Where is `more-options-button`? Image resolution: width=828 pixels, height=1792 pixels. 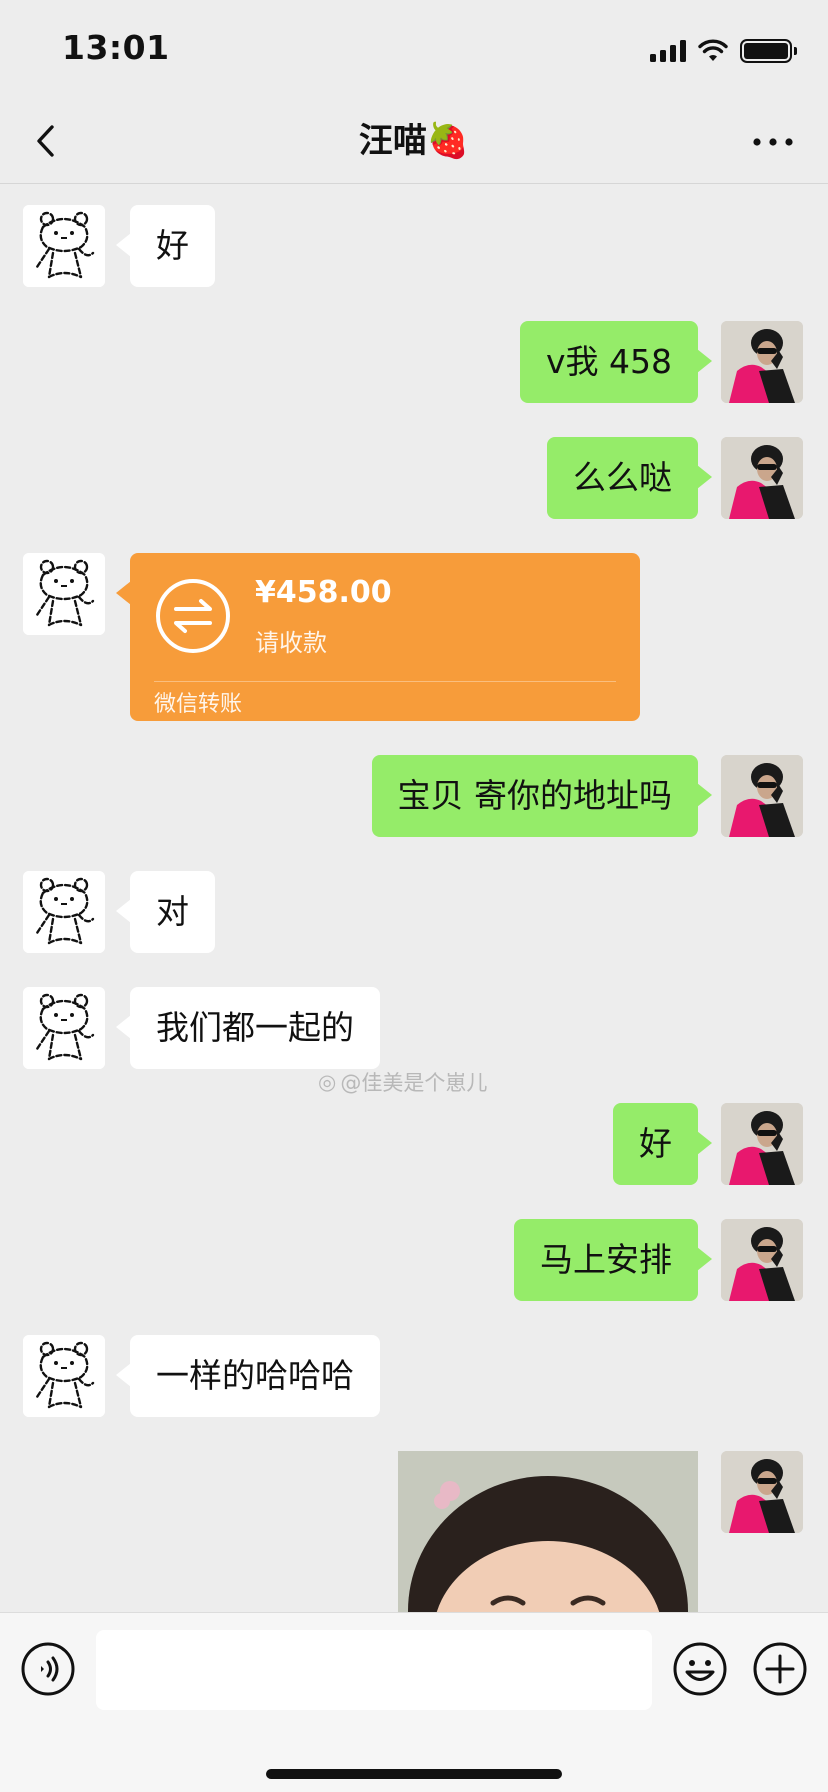
more-options-button is located at coordinates (773, 142).